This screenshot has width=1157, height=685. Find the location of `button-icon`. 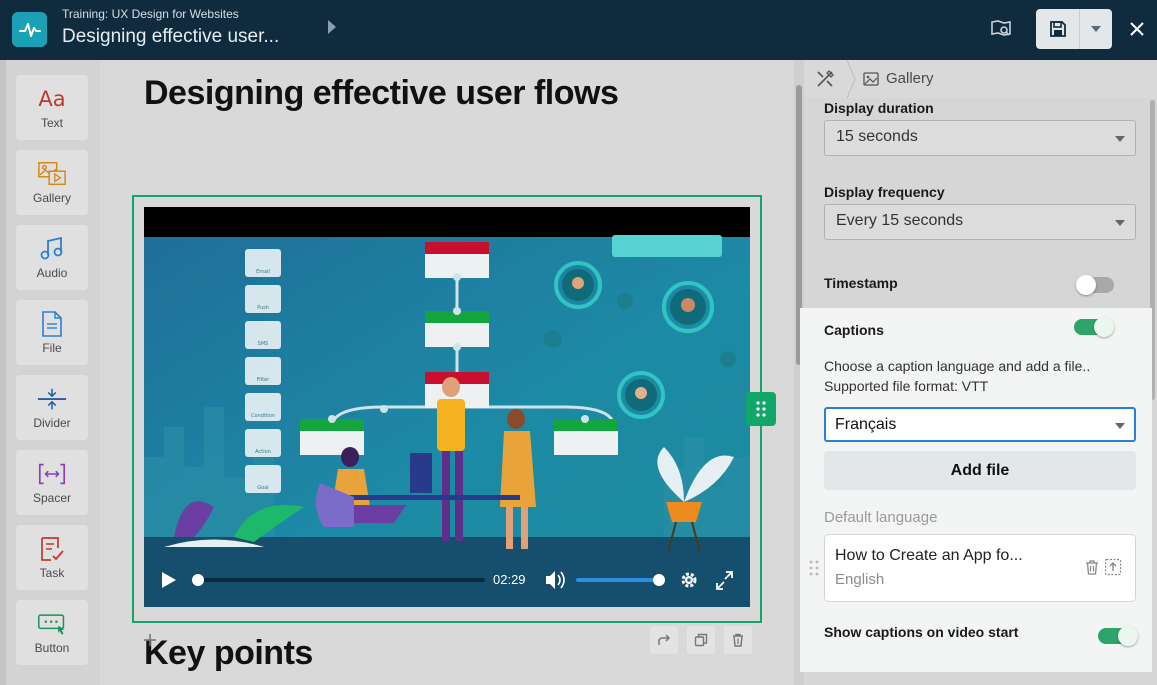

button-icon is located at coordinates (52, 624).